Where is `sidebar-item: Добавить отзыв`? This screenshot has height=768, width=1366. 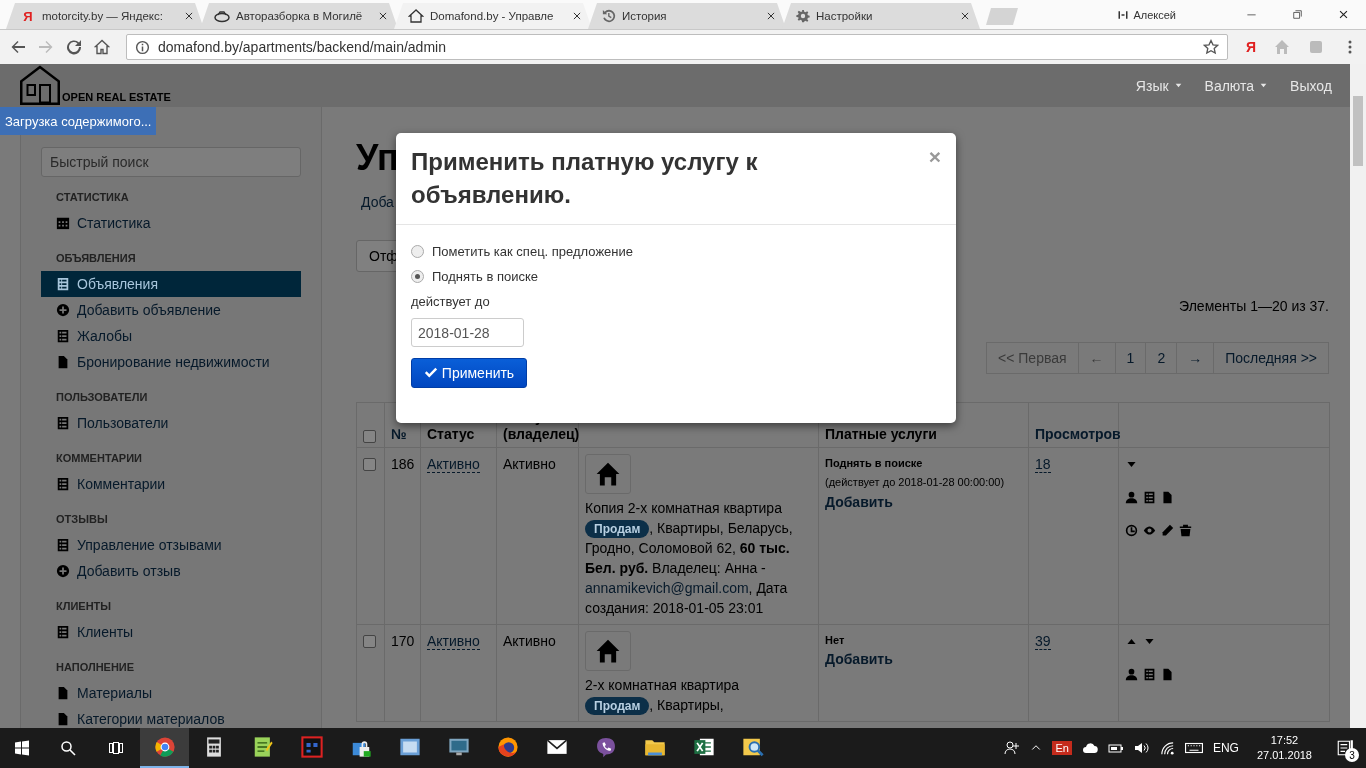
sidebar-item: Добавить отзыв is located at coordinates (171, 571).